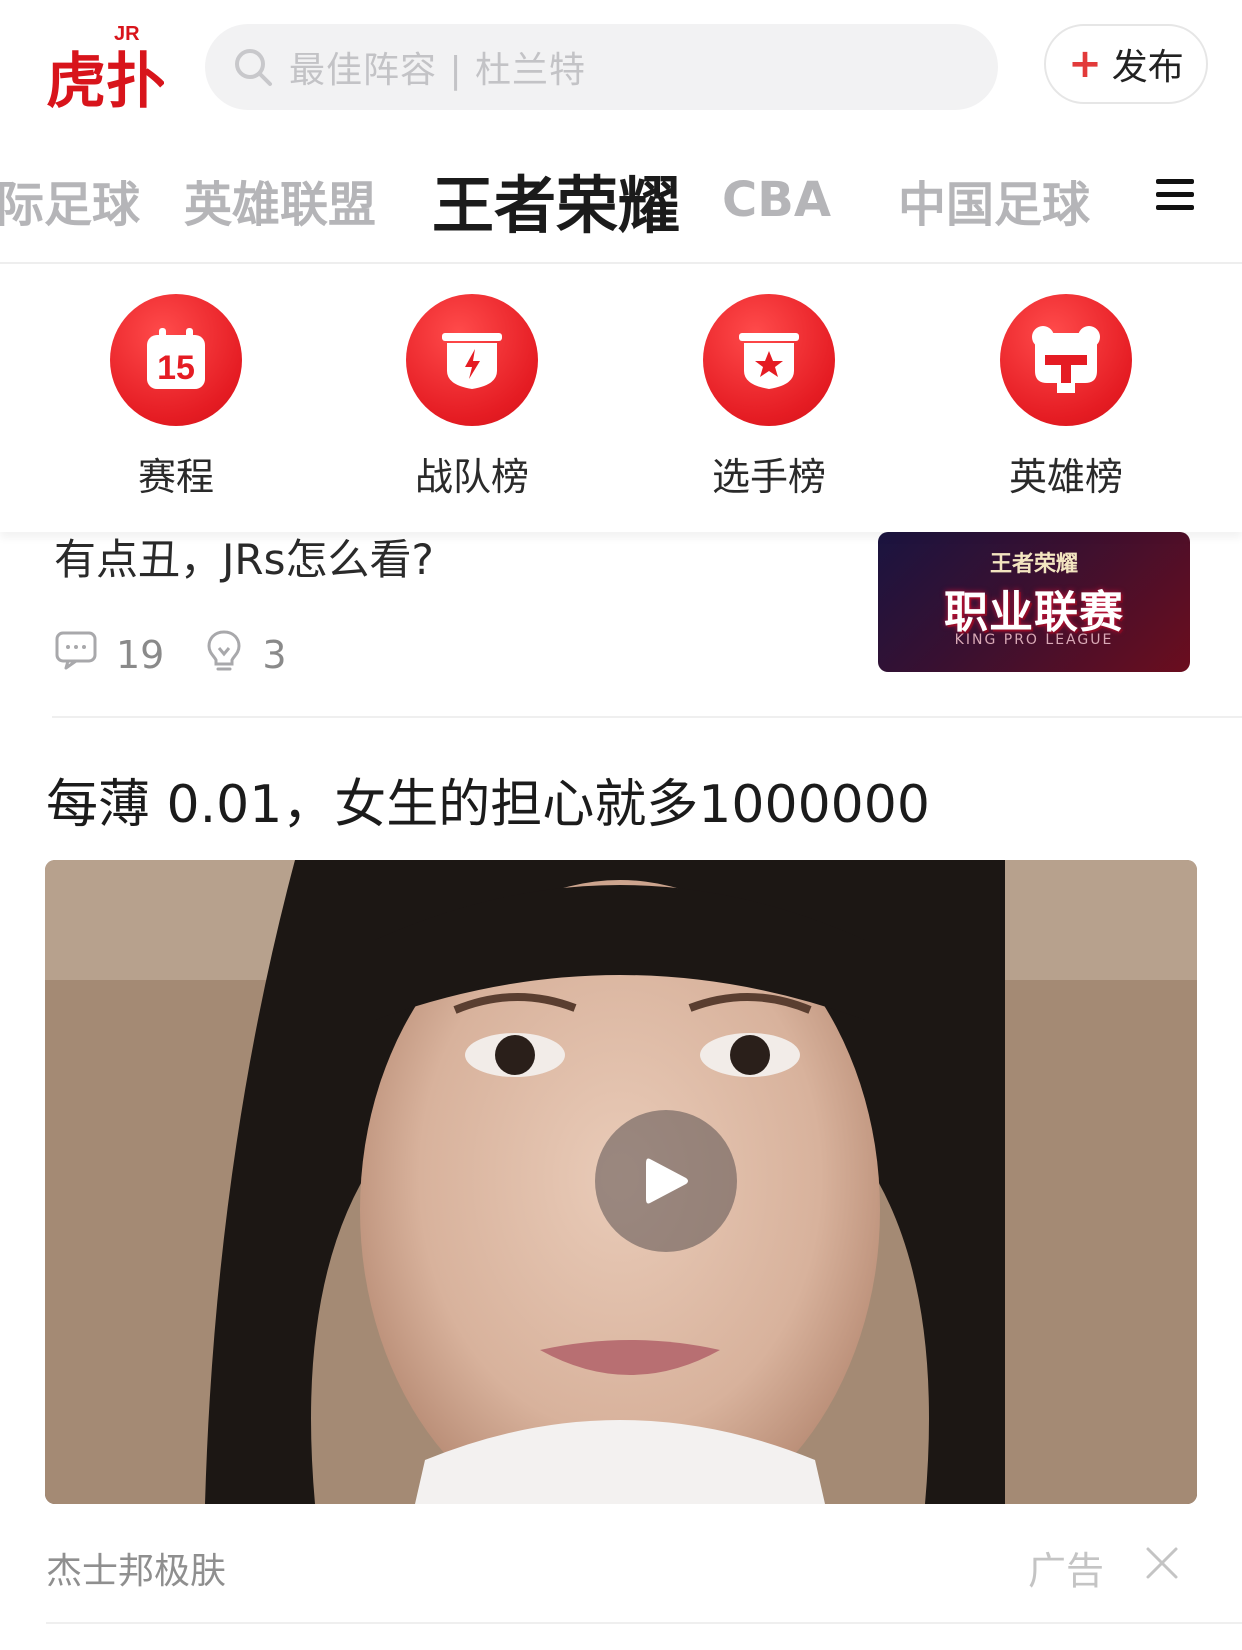 This screenshot has height=1650, width=1242. Describe the element at coordinates (1033, 564) in the screenshot. I see `thumb-text-1: 王者荣耀` at that location.